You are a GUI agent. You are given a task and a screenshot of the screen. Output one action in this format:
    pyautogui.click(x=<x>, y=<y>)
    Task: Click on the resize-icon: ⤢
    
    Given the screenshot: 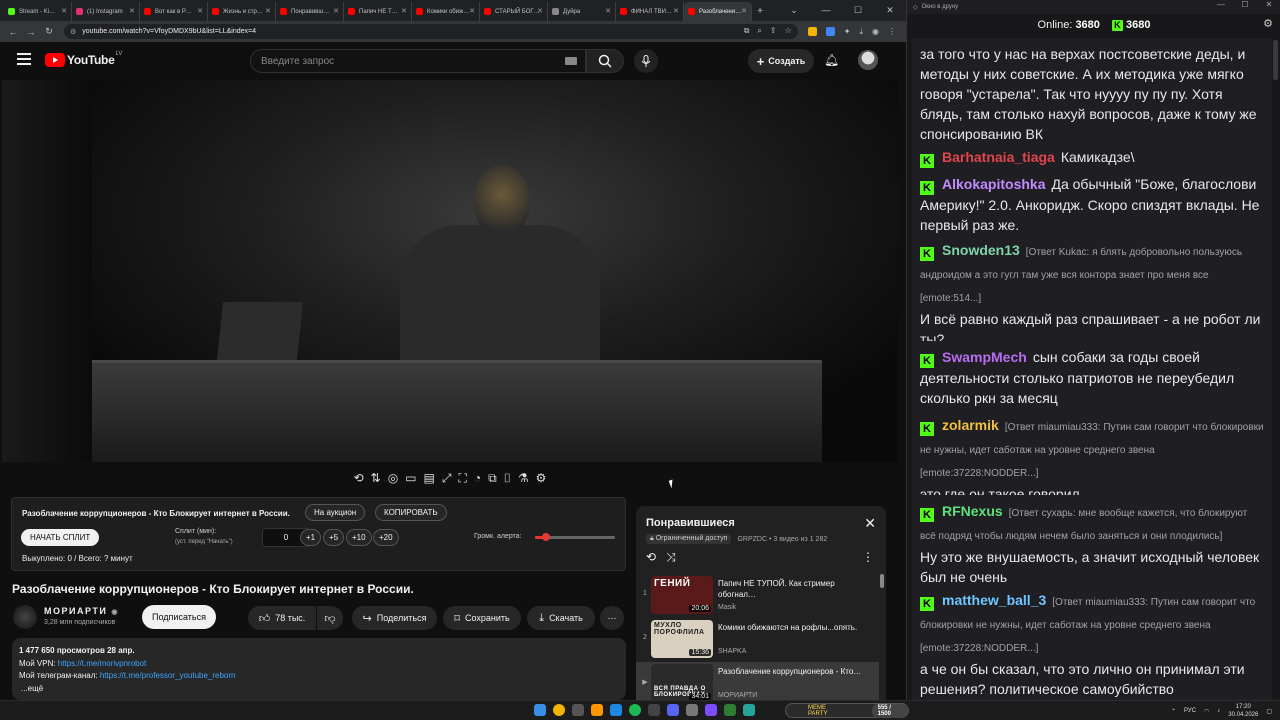 What is the action you would take?
    pyautogui.click(x=447, y=478)
    